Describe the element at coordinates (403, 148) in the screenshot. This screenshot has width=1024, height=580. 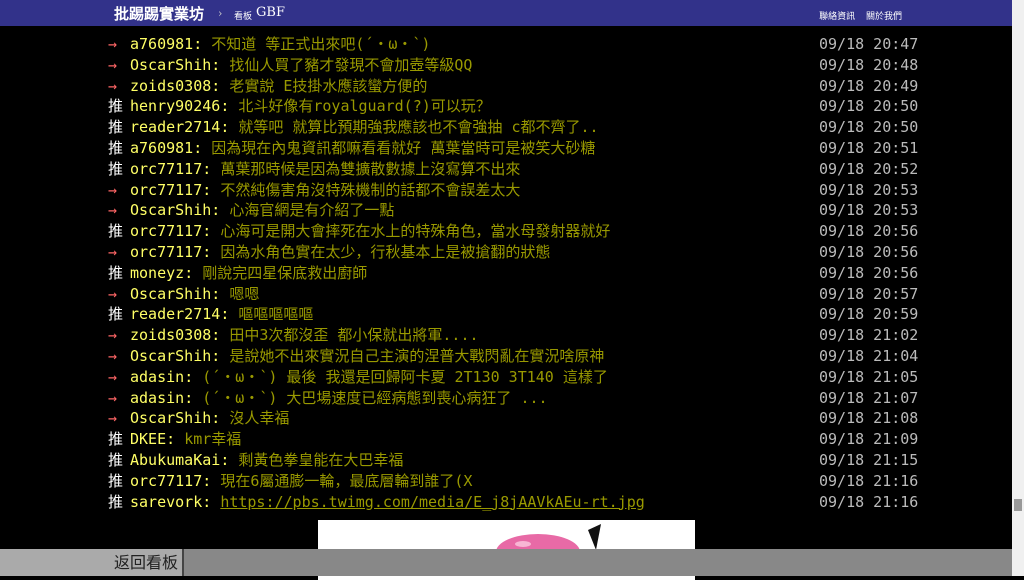
I see `comment-message: 因為現在內鬼資訊都嘛看看就好 萬葉當時可是被笑大砂糖` at that location.